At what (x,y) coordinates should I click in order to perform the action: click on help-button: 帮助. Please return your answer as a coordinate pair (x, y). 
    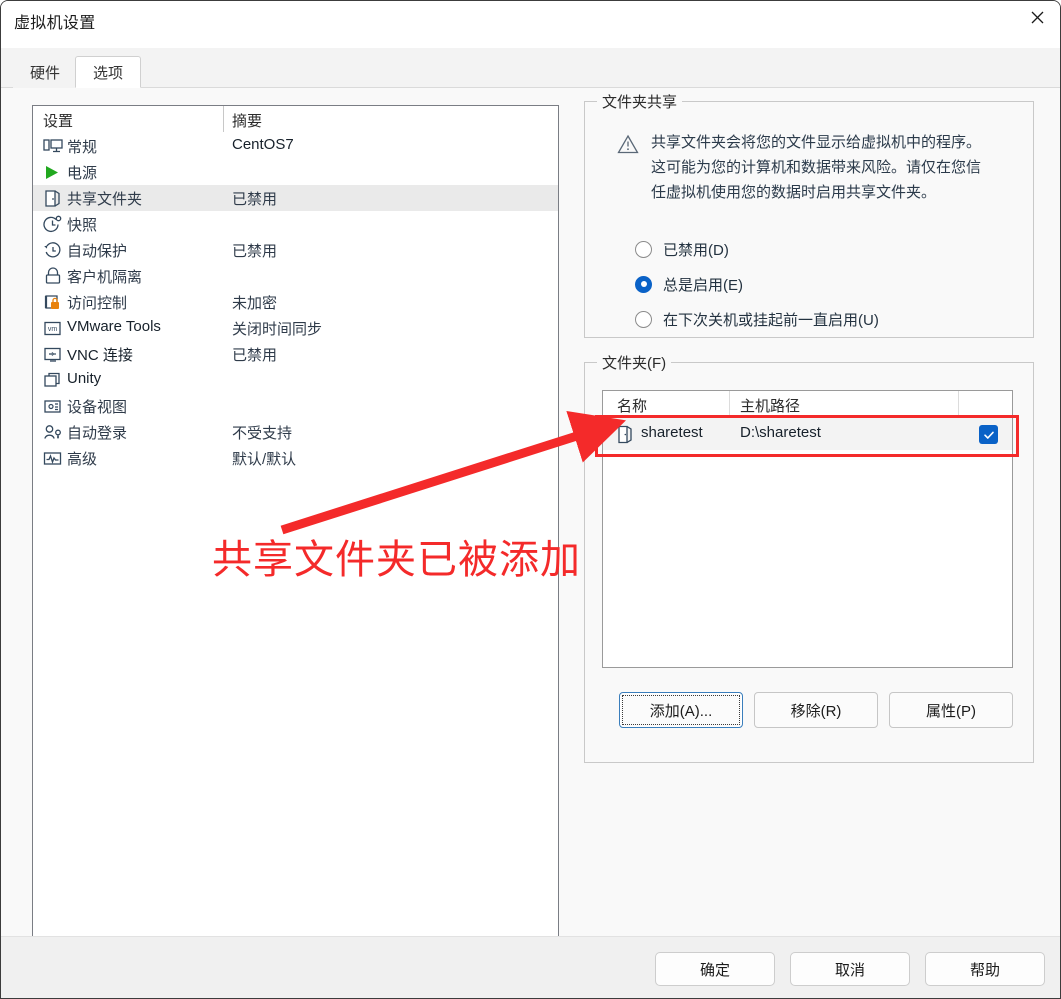
    Looking at the image, I should click on (985, 969).